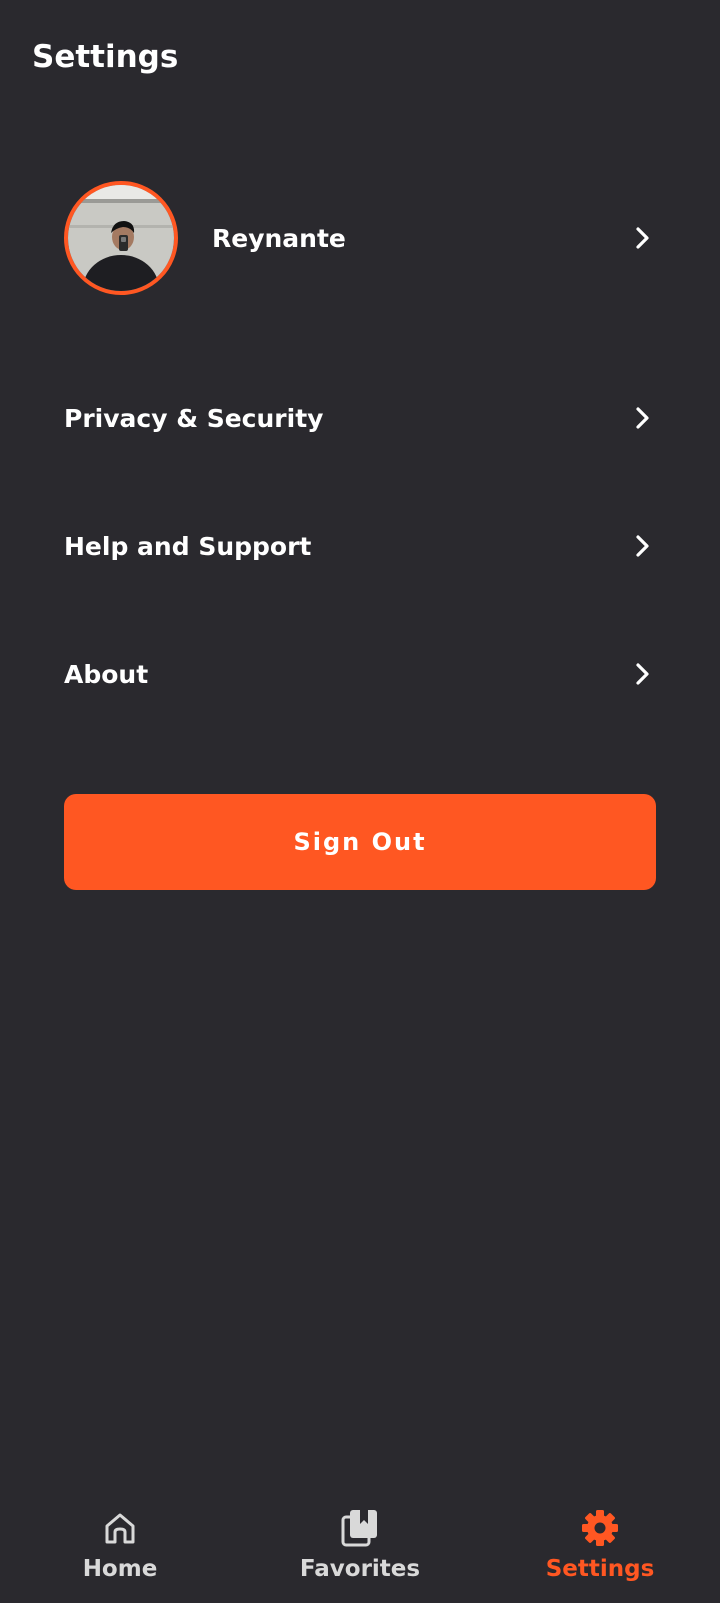 The image size is (720, 1603). I want to click on menu-item-privacy-security: Privacy & Security, so click(360, 418).